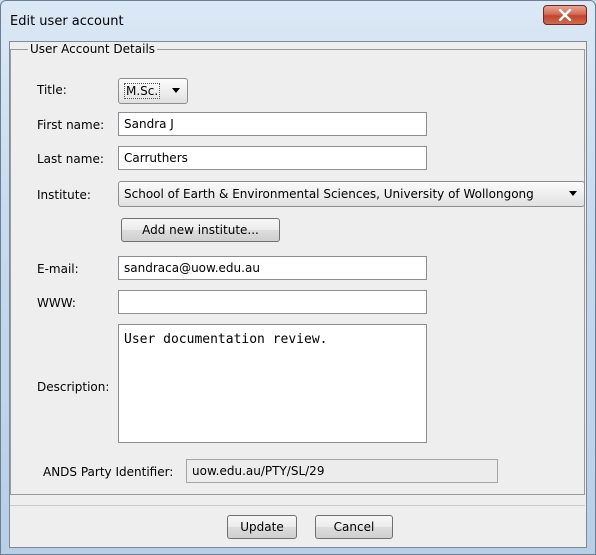  What do you see at coordinates (142, 91) in the screenshot?
I see `title-select-value: M.Sc.` at bounding box center [142, 91].